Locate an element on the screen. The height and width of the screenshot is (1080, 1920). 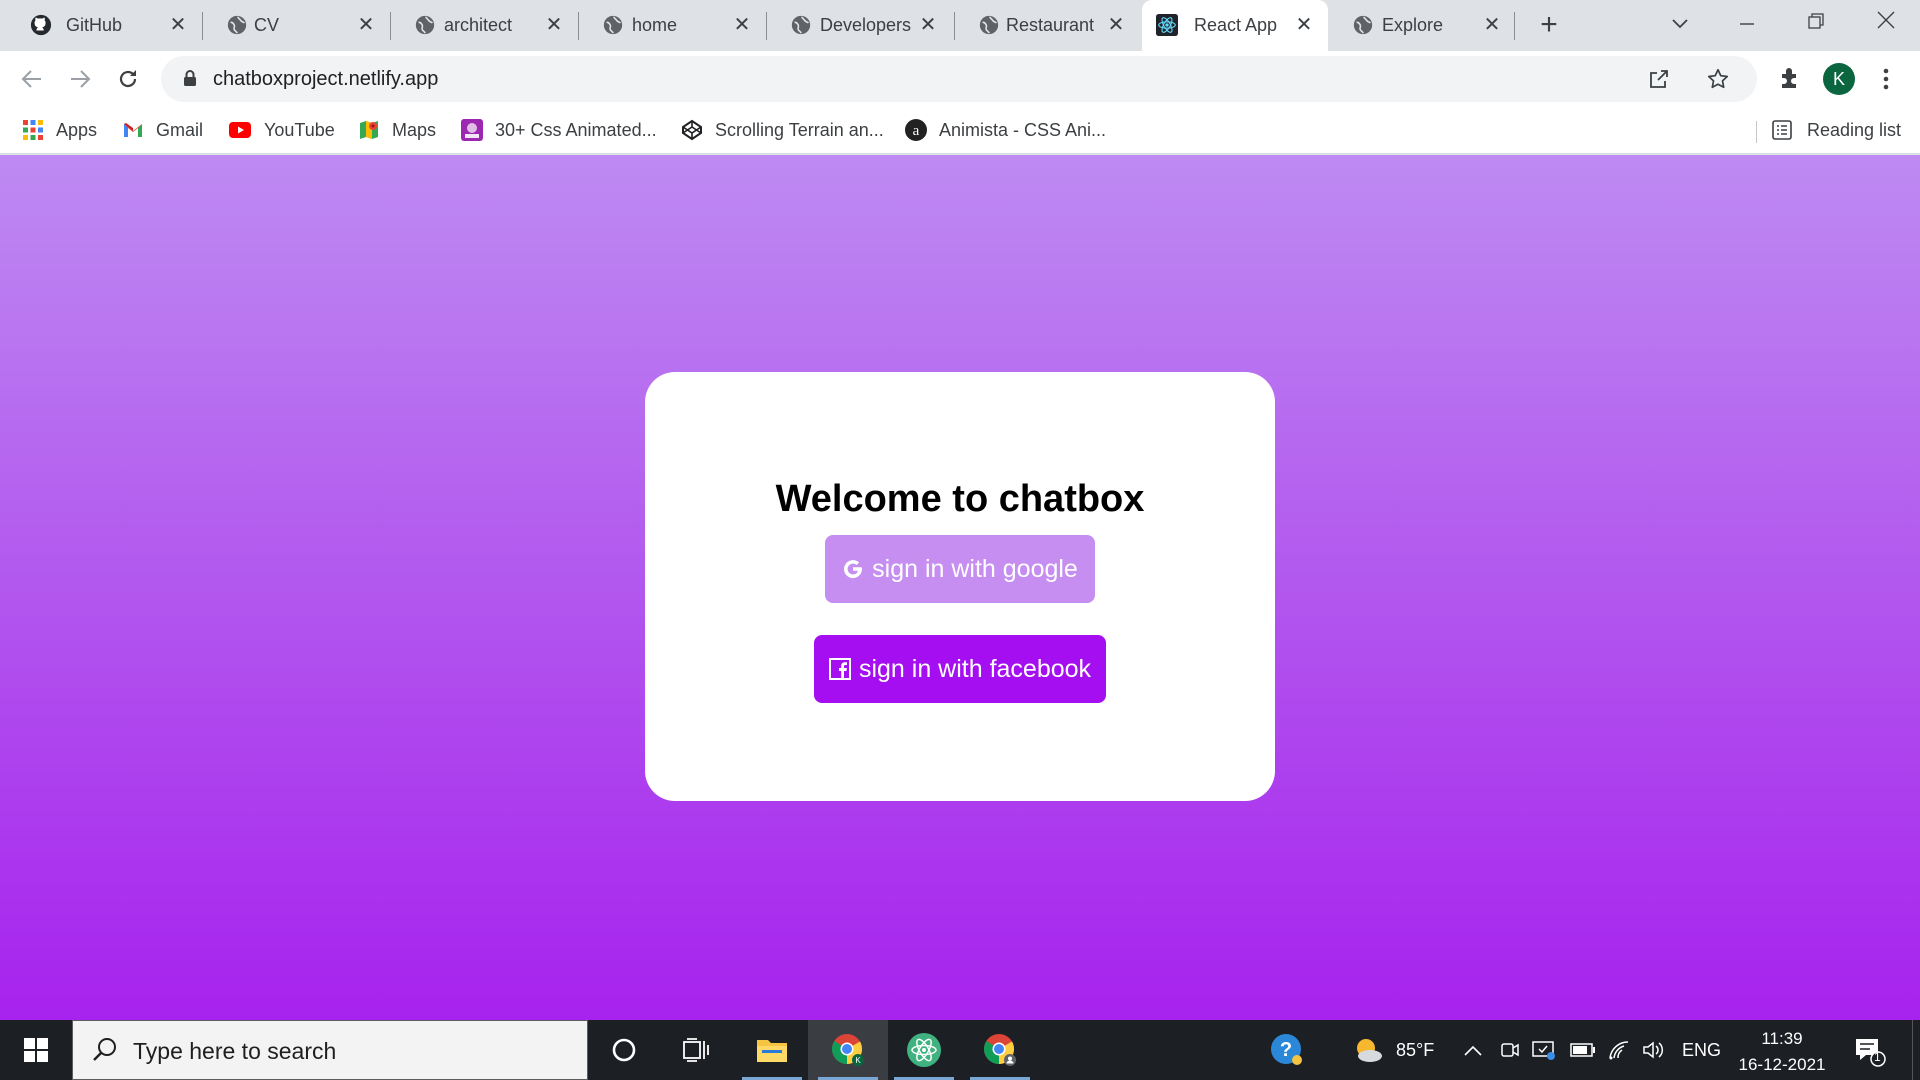
taskbar-search-box: Type here to search is located at coordinates (330, 1050).